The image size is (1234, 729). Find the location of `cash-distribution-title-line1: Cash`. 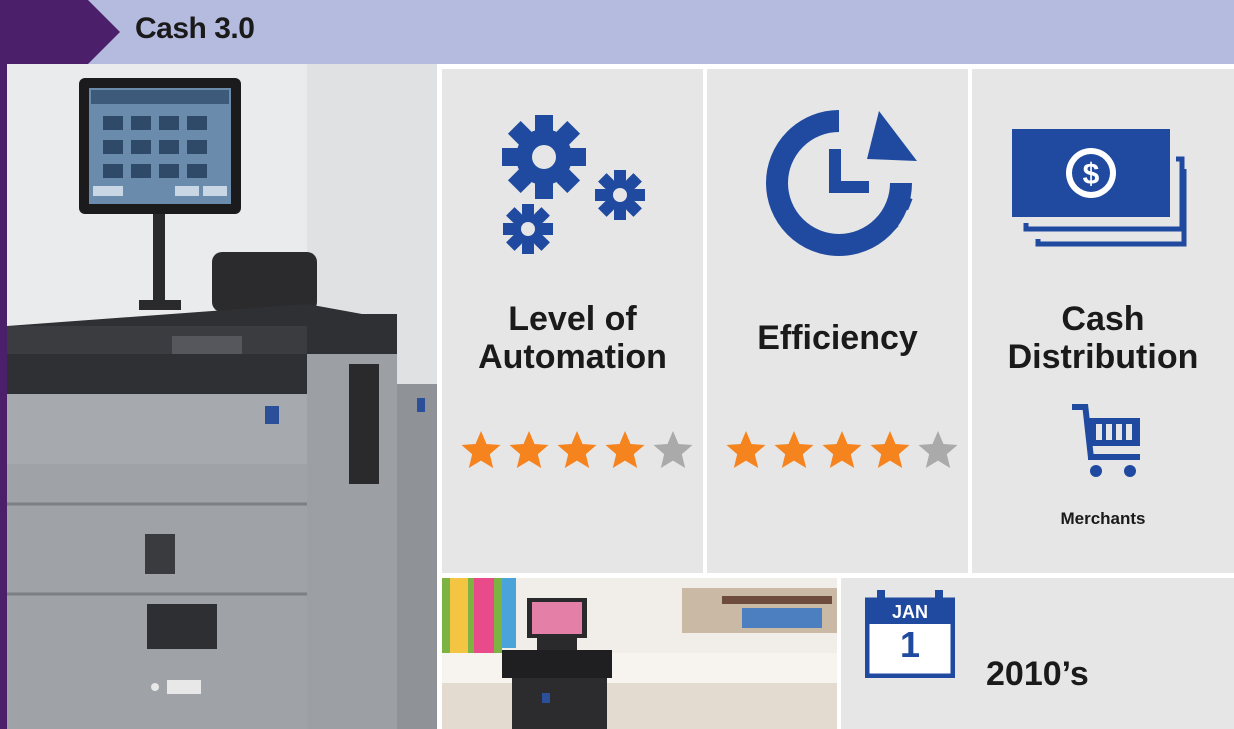

cash-distribution-title-line1: Cash is located at coordinates (1103, 319).